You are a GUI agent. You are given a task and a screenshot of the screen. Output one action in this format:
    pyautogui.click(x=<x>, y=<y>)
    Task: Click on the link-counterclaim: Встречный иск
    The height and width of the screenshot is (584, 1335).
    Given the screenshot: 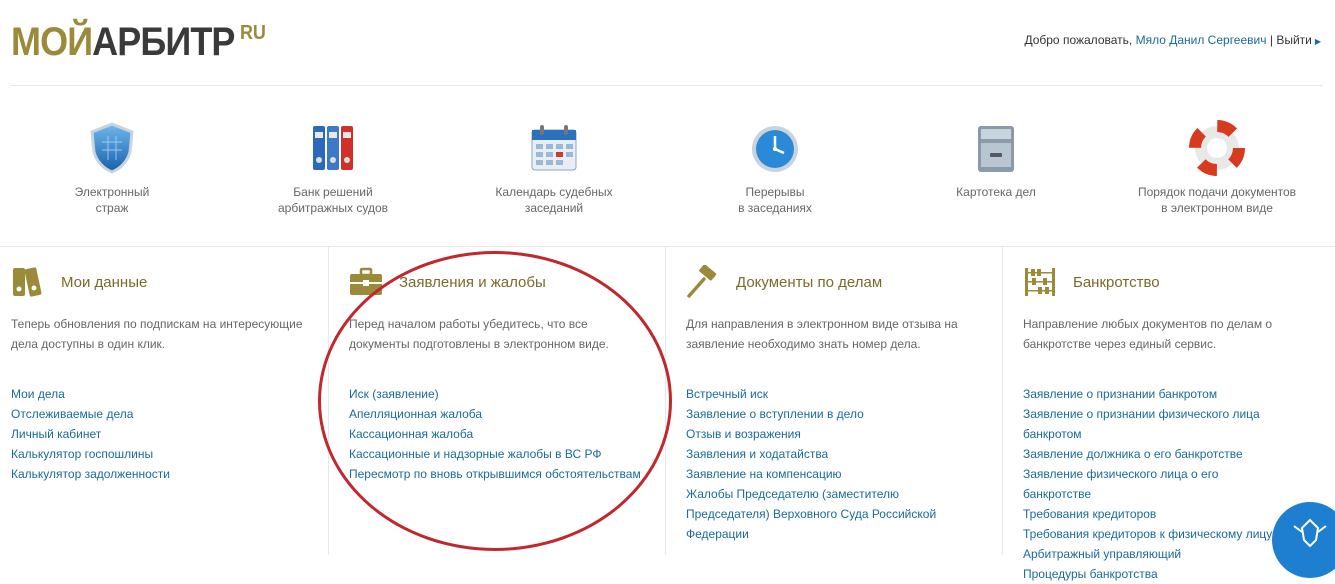 What is the action you would take?
    pyautogui.click(x=821, y=394)
    